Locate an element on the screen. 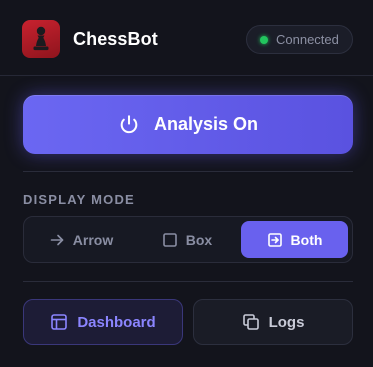  mode-option-both: Both is located at coordinates (294, 239).